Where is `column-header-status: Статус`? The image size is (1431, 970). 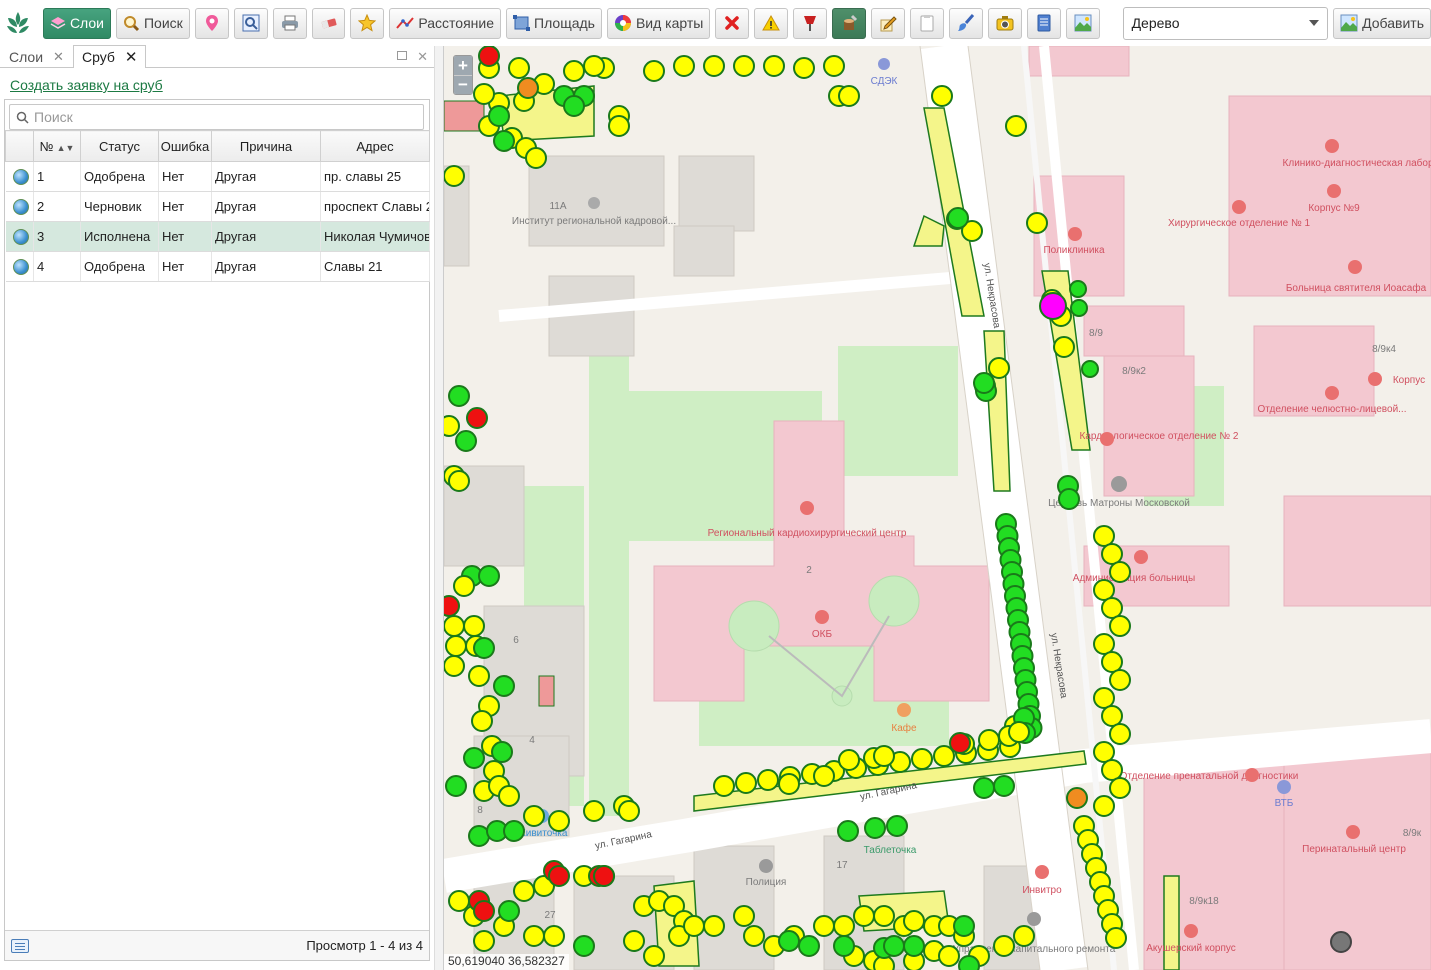 column-header-status: Статус is located at coordinates (119, 146).